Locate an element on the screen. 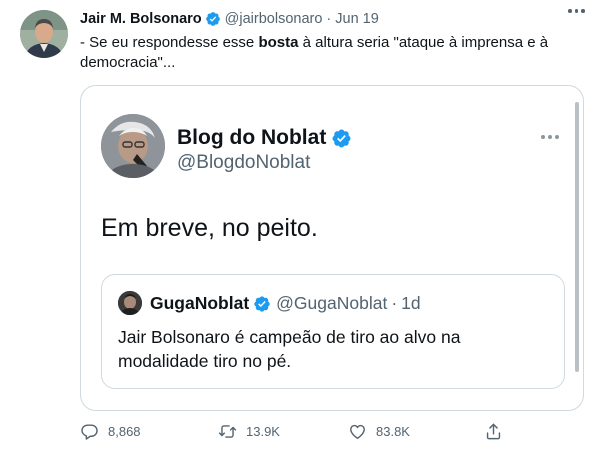 The width and height of the screenshot is (602, 454). tweet-text-part: - Se eu respondesse esse is located at coordinates (169, 42).